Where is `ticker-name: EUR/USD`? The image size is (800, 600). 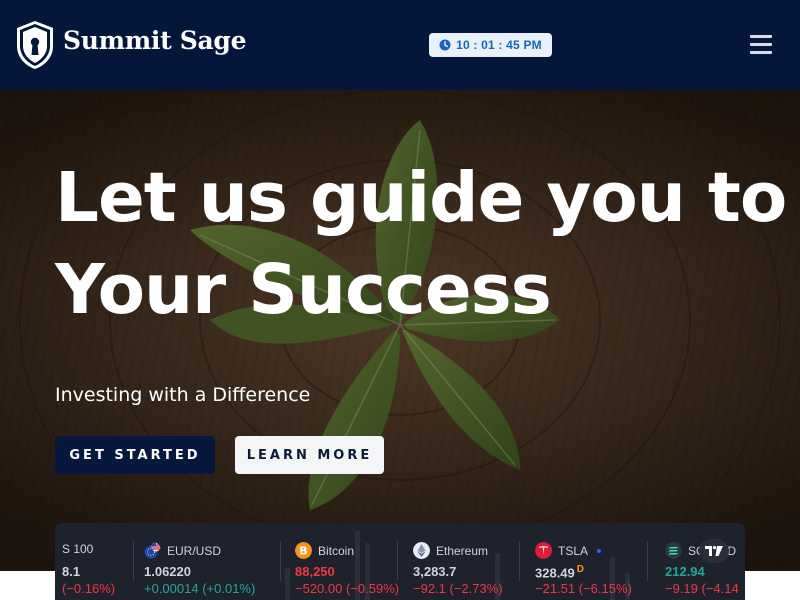
ticker-name: EUR/USD is located at coordinates (194, 550).